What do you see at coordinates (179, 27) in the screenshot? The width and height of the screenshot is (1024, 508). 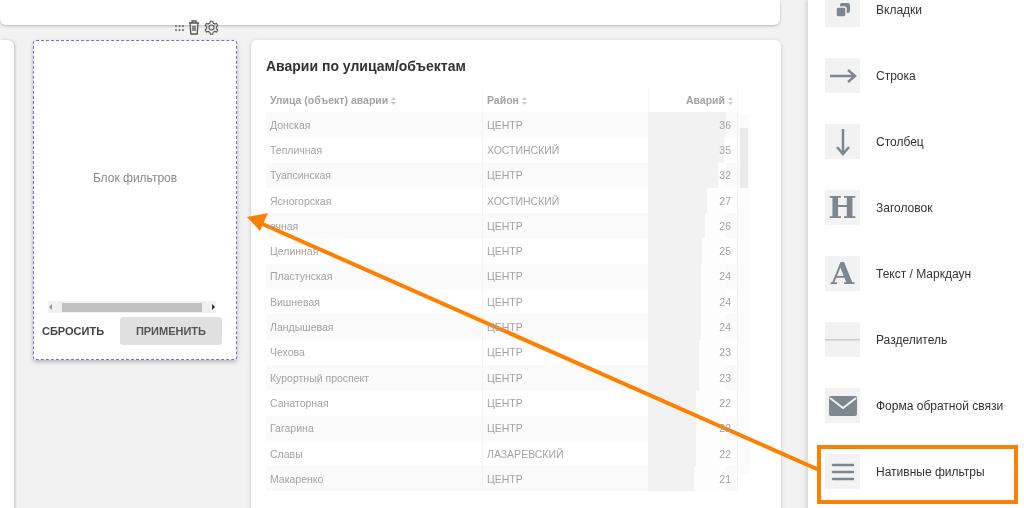 I see `drag-handle-icon` at bounding box center [179, 27].